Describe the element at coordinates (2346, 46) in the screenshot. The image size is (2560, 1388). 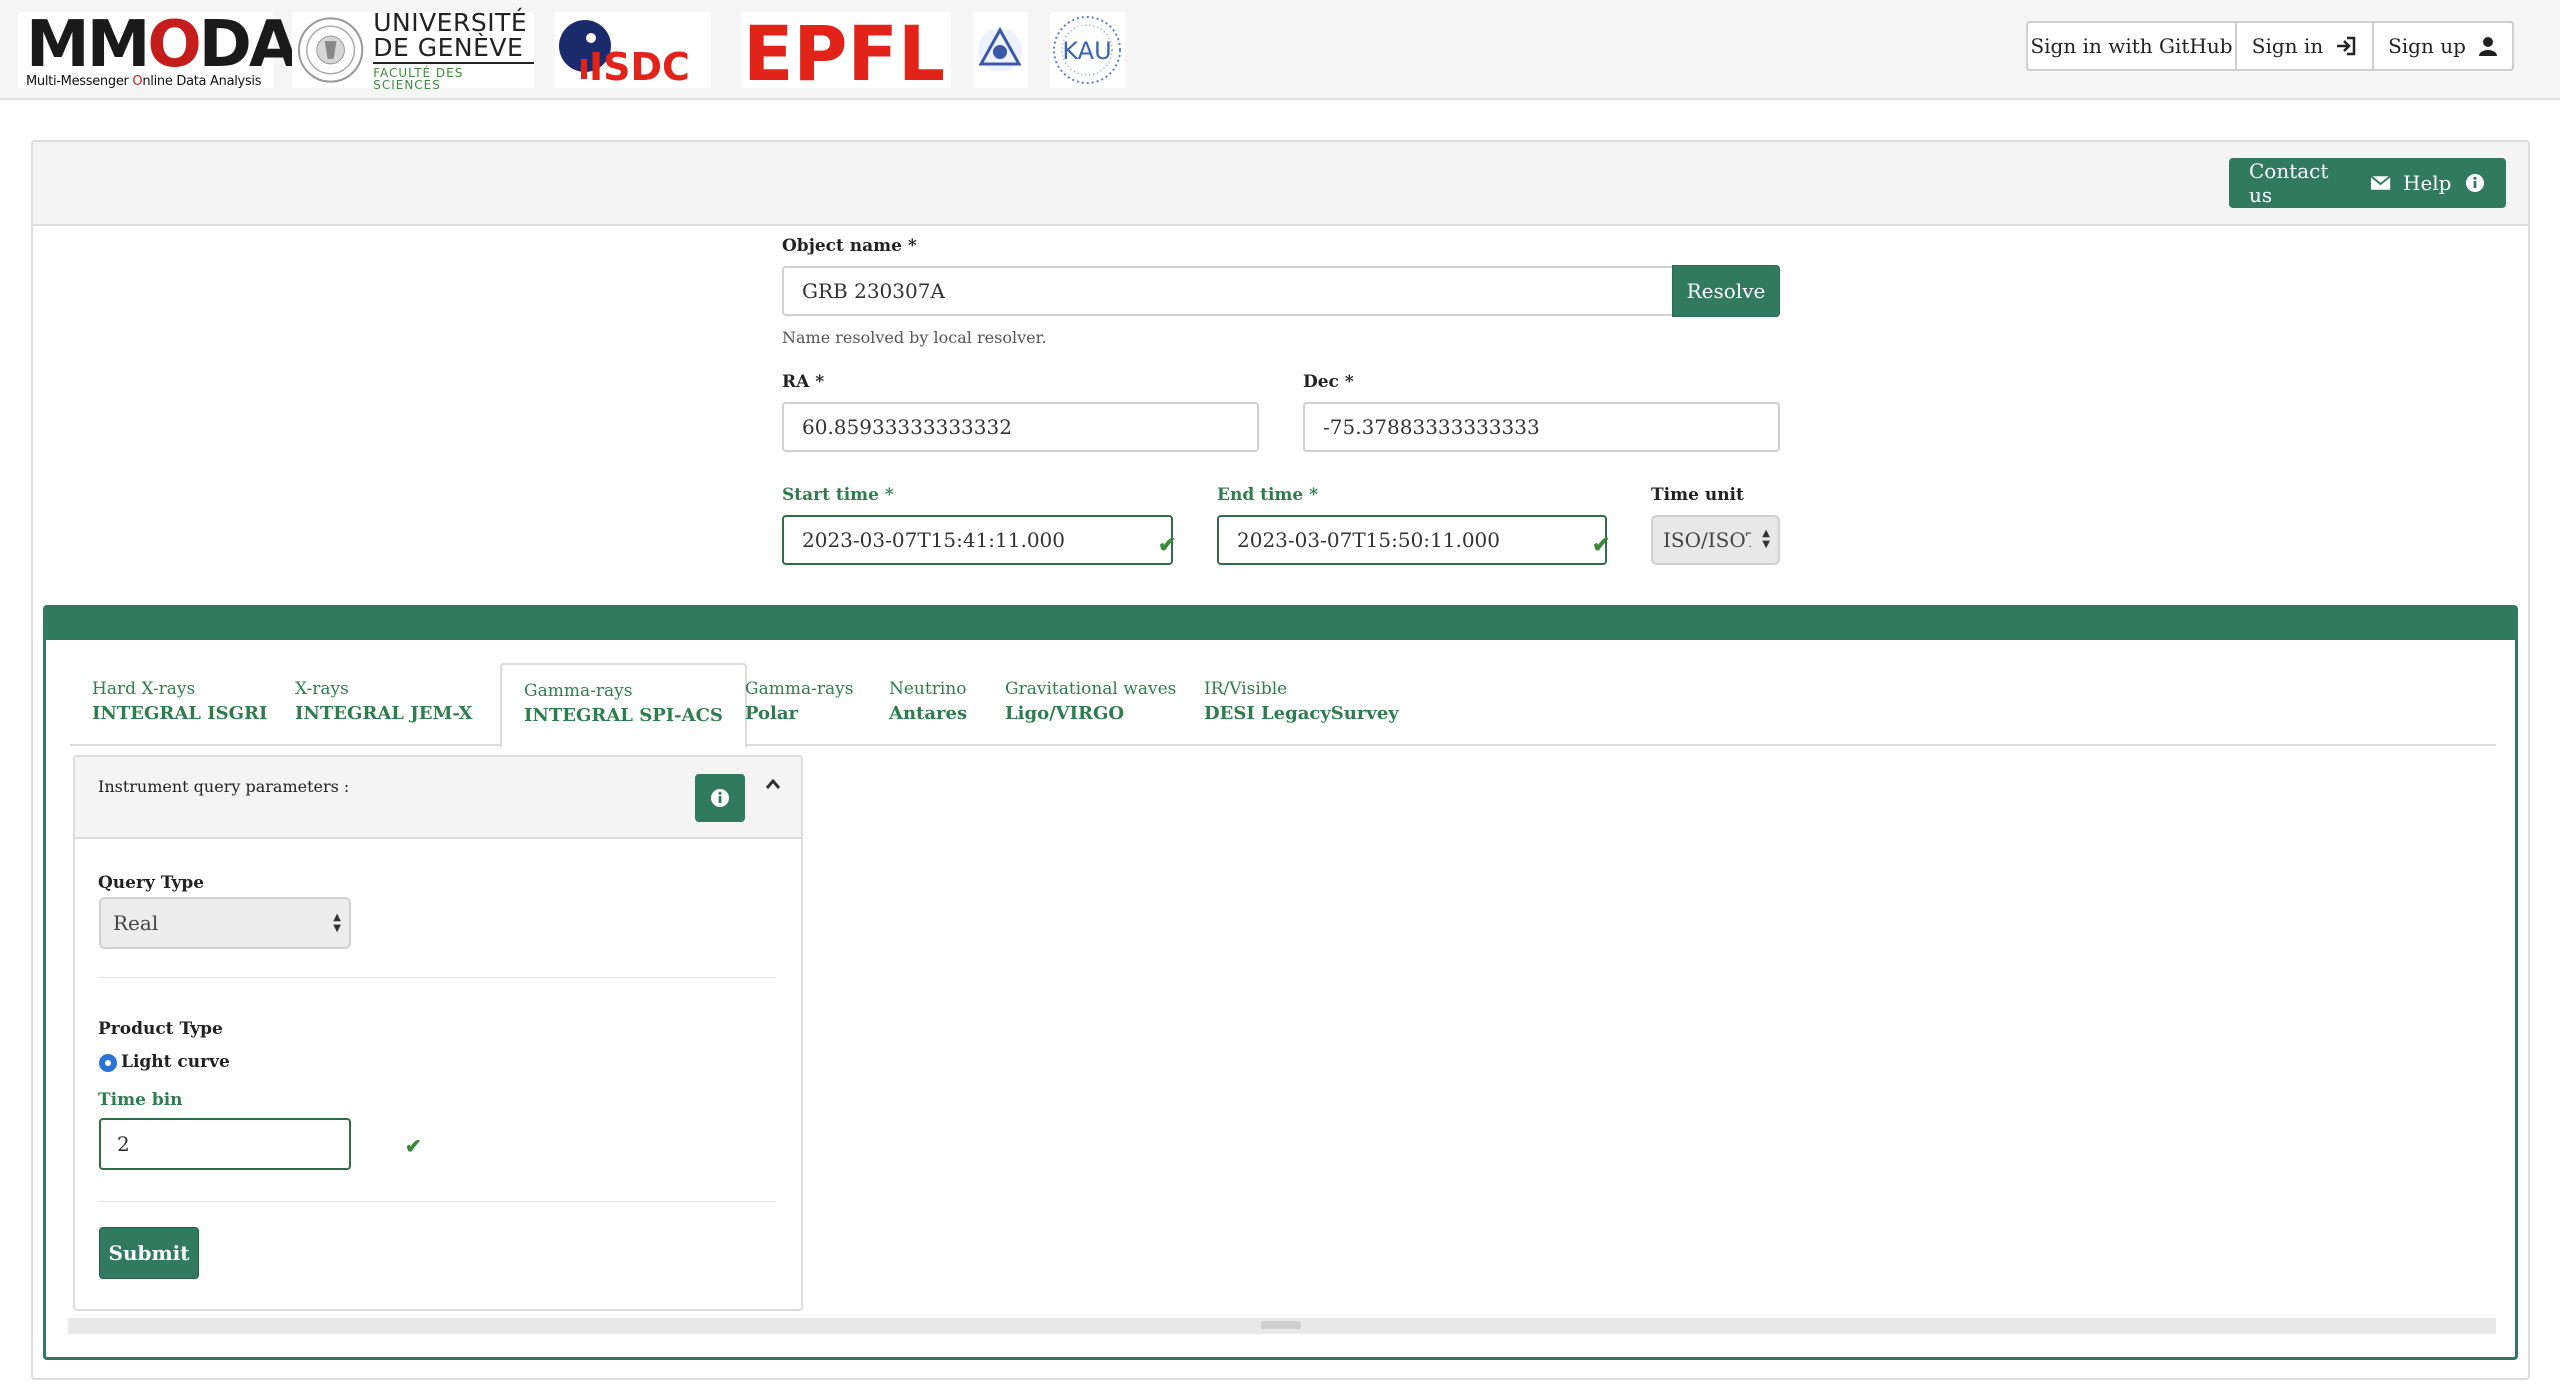
I see `sign-in-icon` at that location.